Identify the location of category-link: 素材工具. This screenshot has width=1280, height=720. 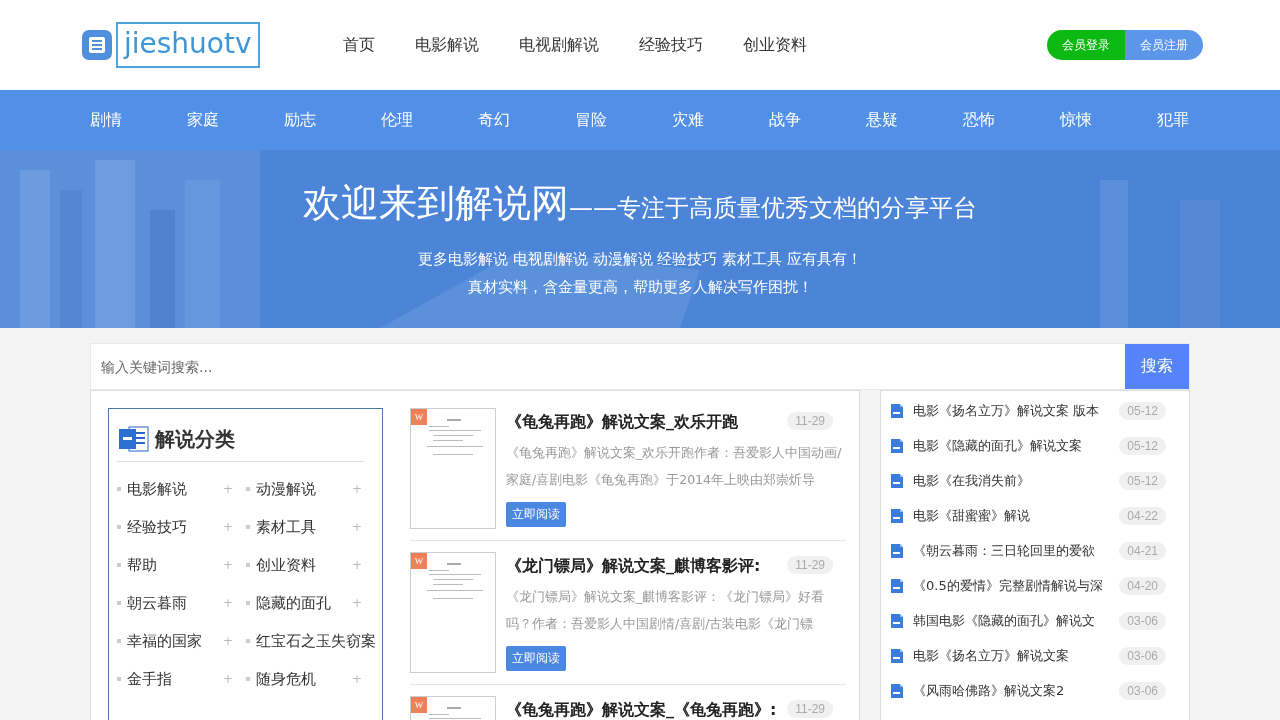
(304, 527).